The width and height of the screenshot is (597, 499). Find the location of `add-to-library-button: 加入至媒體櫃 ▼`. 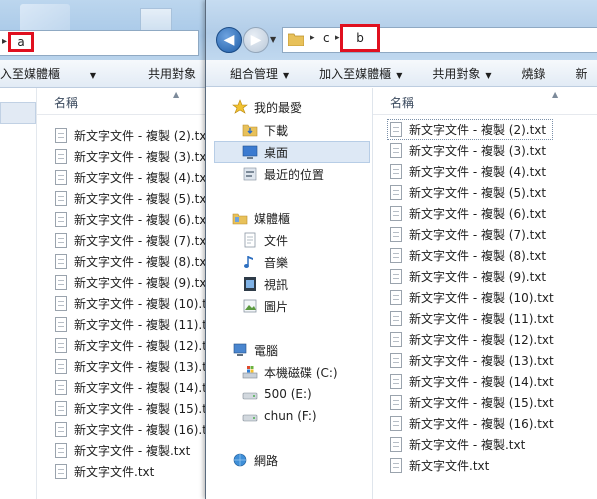

add-to-library-button: 加入至媒體櫃 ▼ is located at coordinates (360, 73).